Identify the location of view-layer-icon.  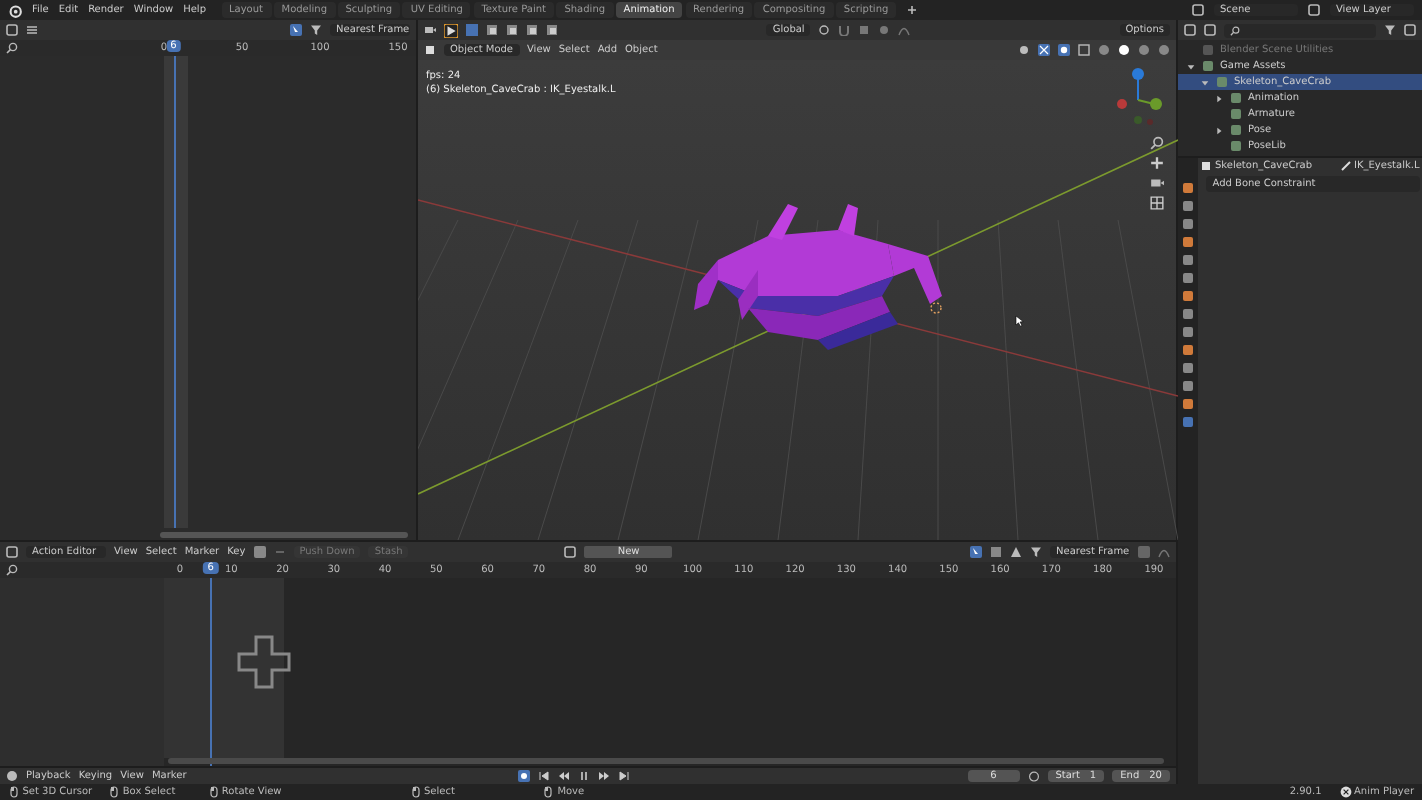
(1314, 10).